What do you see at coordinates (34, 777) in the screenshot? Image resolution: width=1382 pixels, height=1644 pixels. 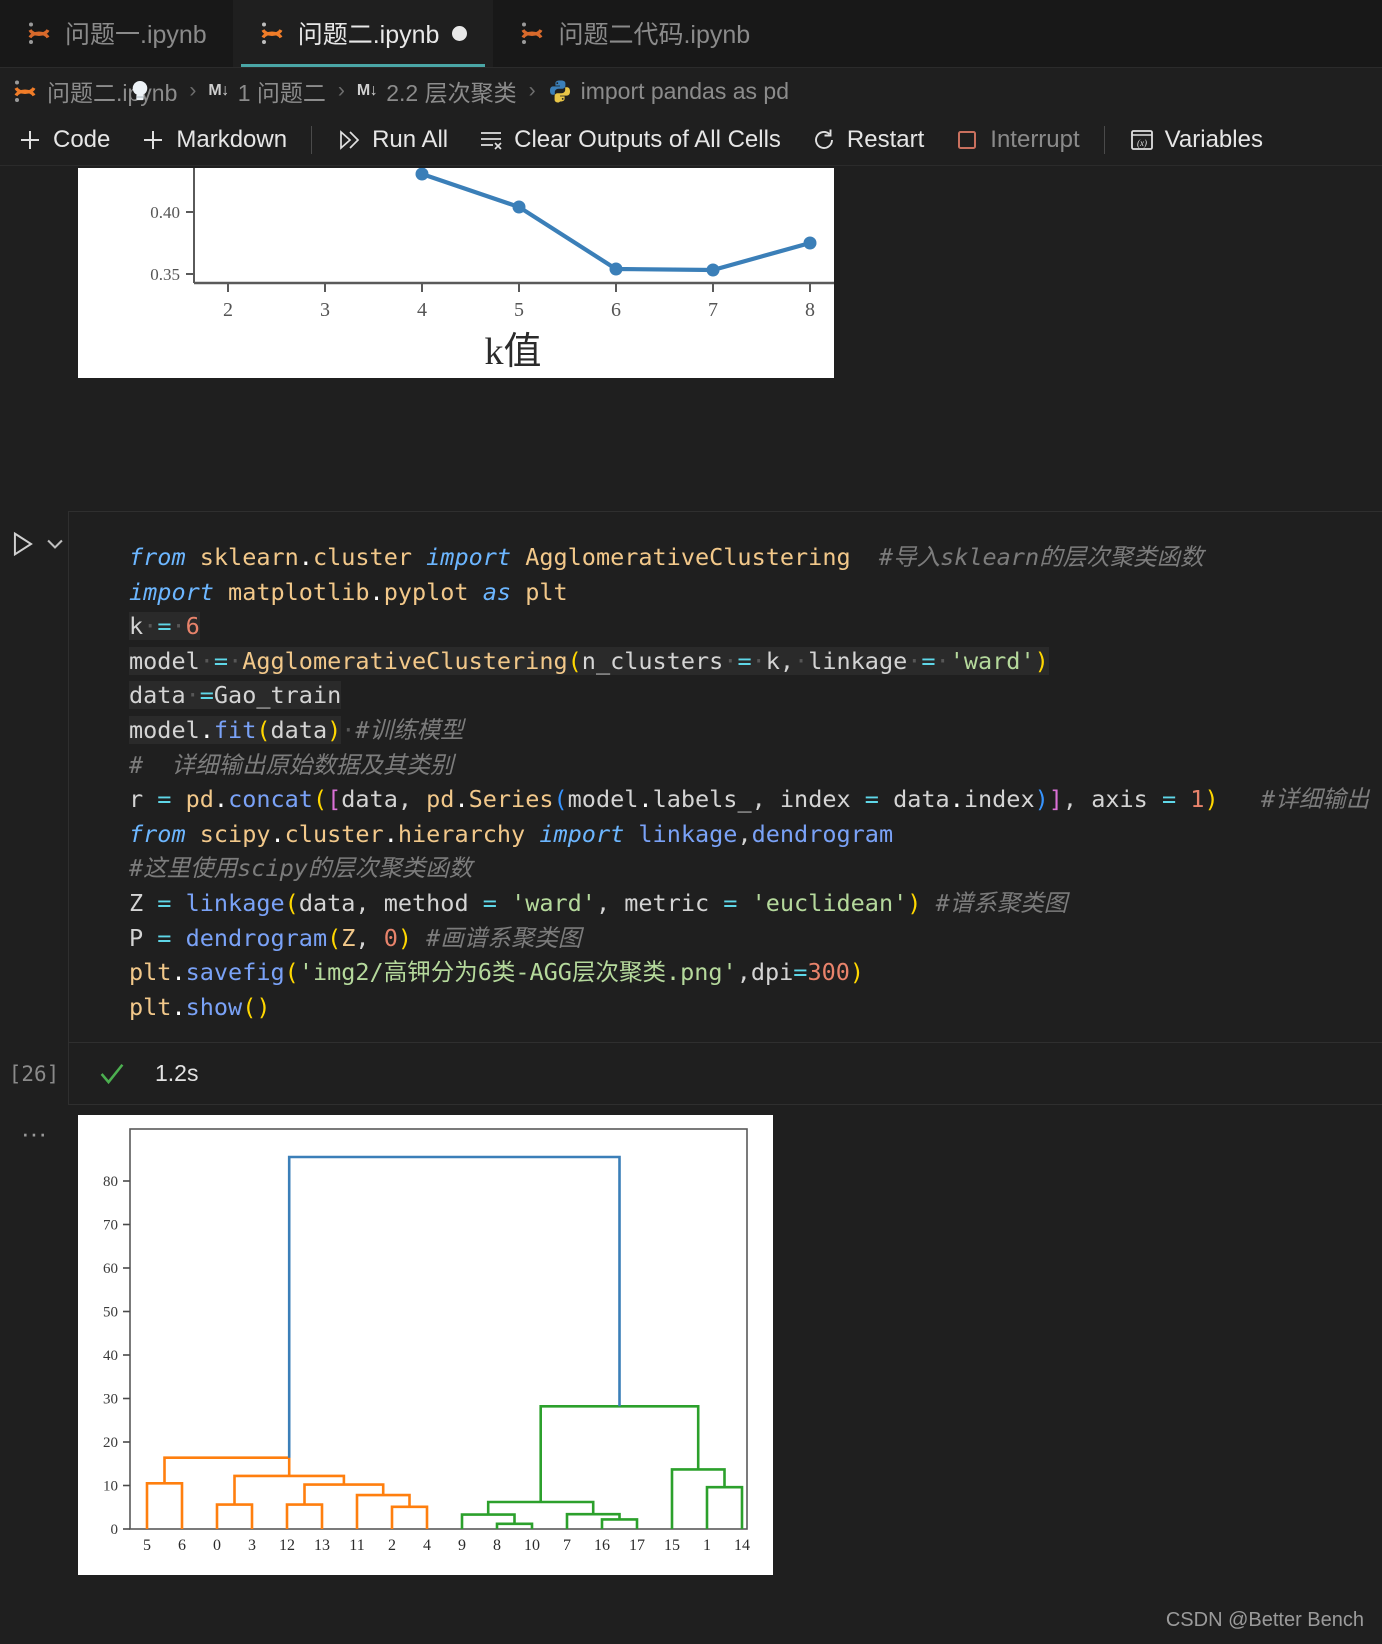 I see `cell-gutter` at bounding box center [34, 777].